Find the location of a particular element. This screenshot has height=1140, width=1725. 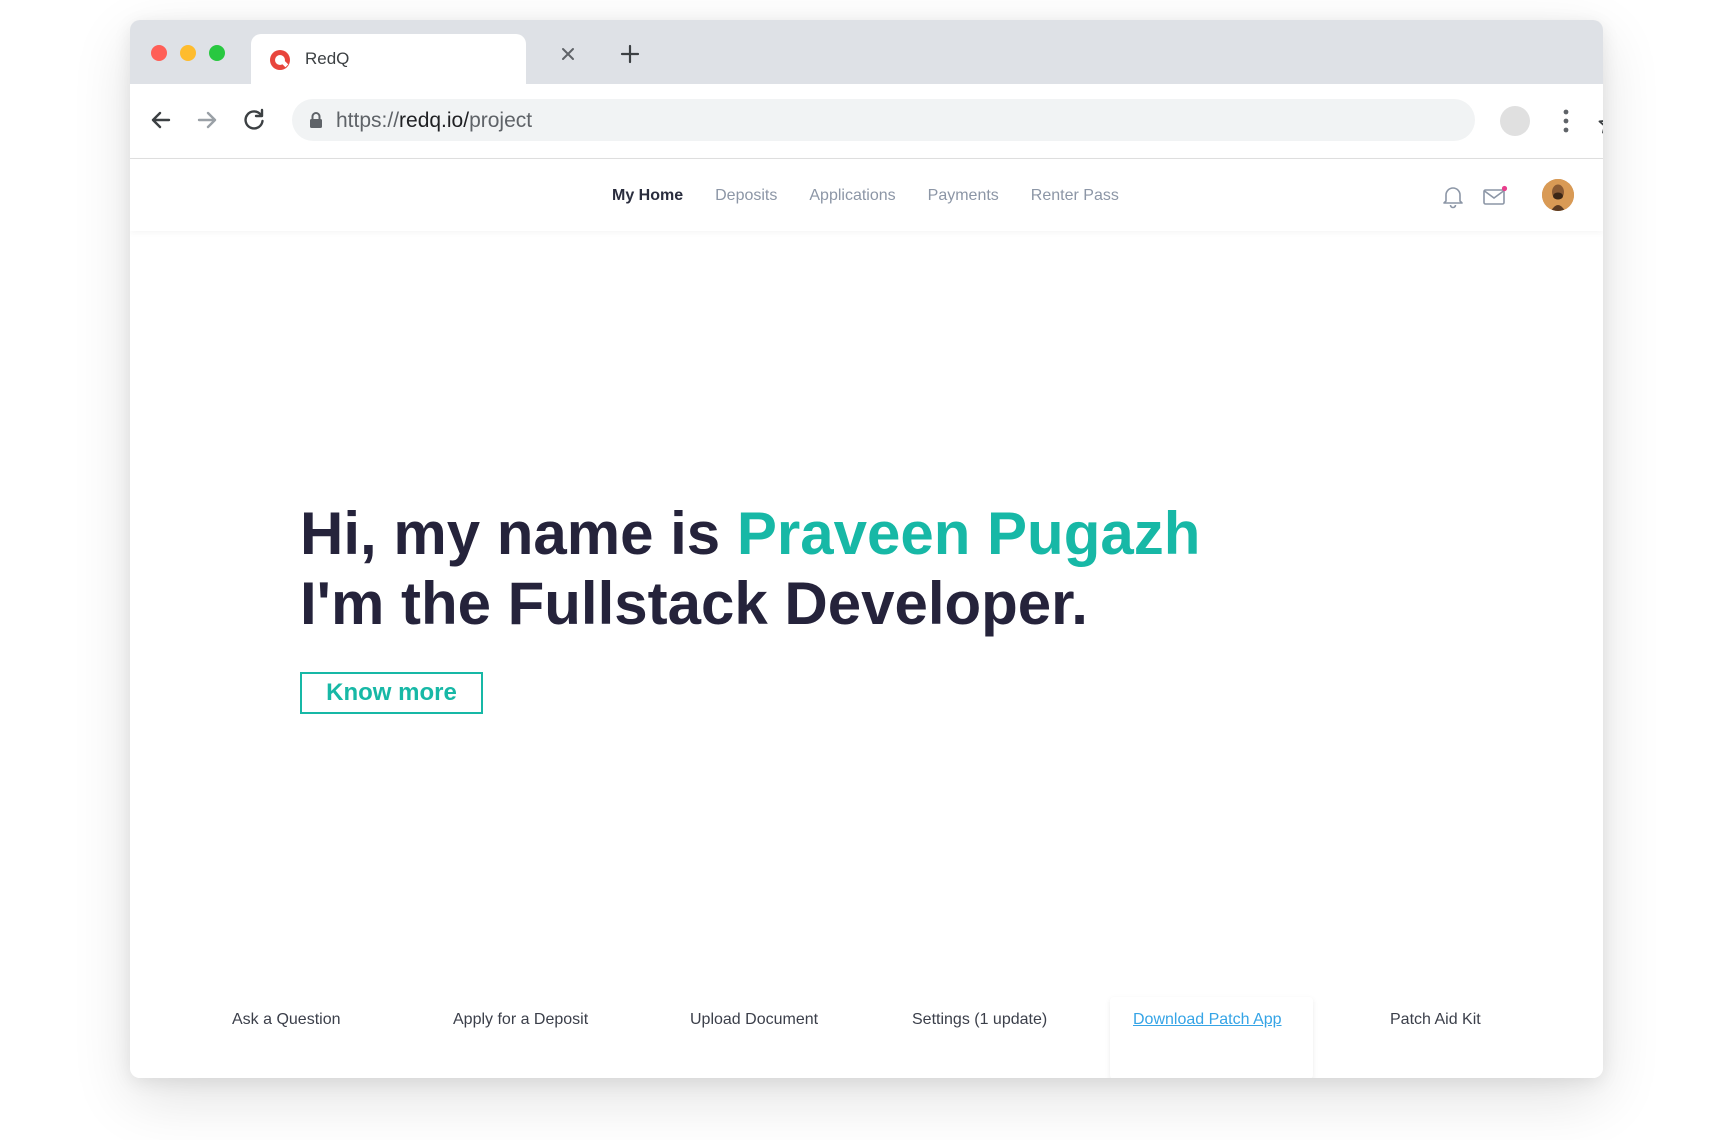

bell-icon is located at coordinates (1453, 196).